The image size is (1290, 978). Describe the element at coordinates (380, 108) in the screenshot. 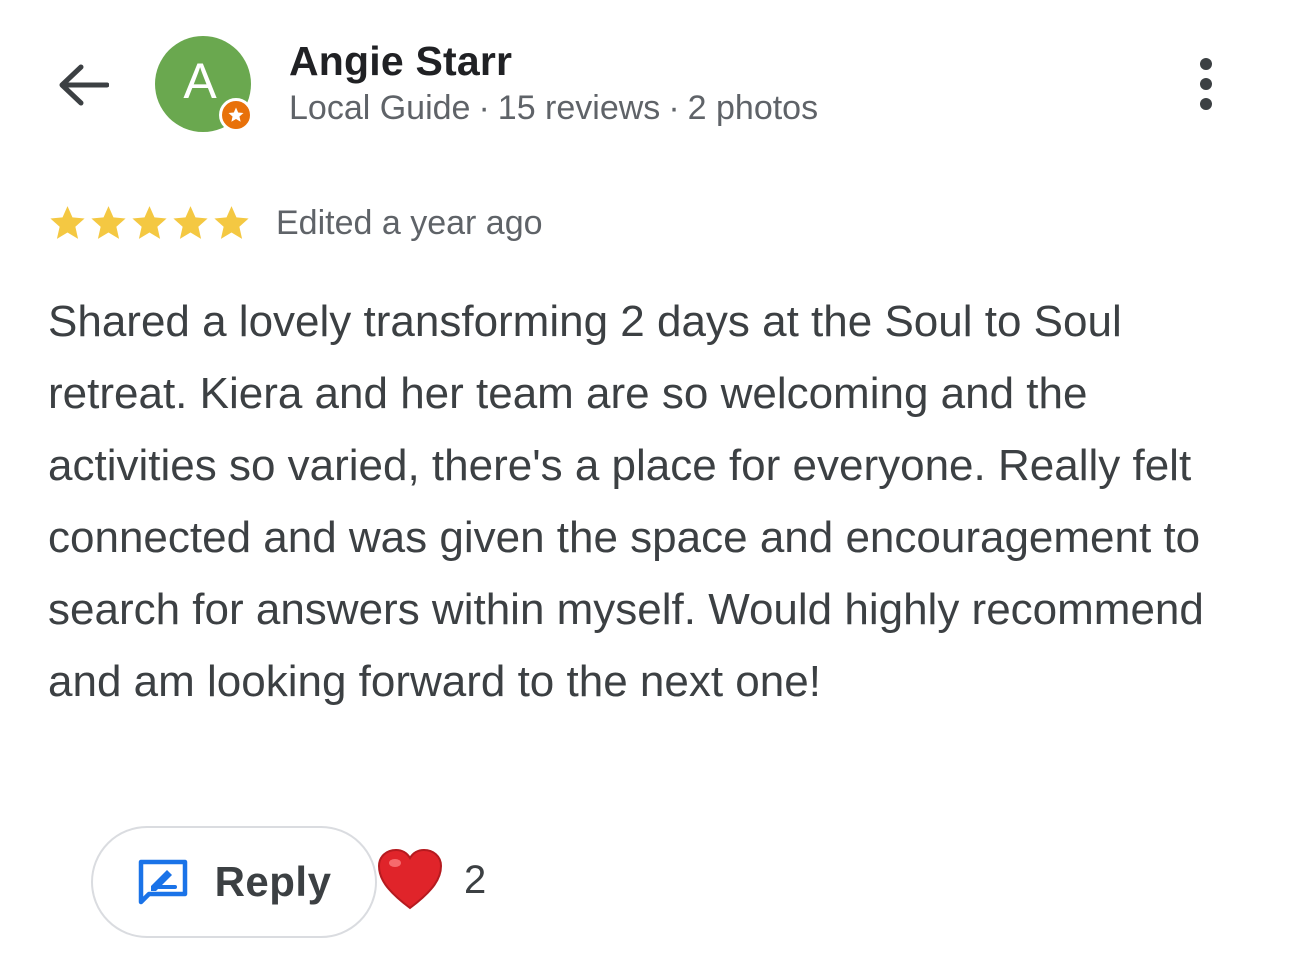

I see `reviewer-role: Local Guide` at that location.